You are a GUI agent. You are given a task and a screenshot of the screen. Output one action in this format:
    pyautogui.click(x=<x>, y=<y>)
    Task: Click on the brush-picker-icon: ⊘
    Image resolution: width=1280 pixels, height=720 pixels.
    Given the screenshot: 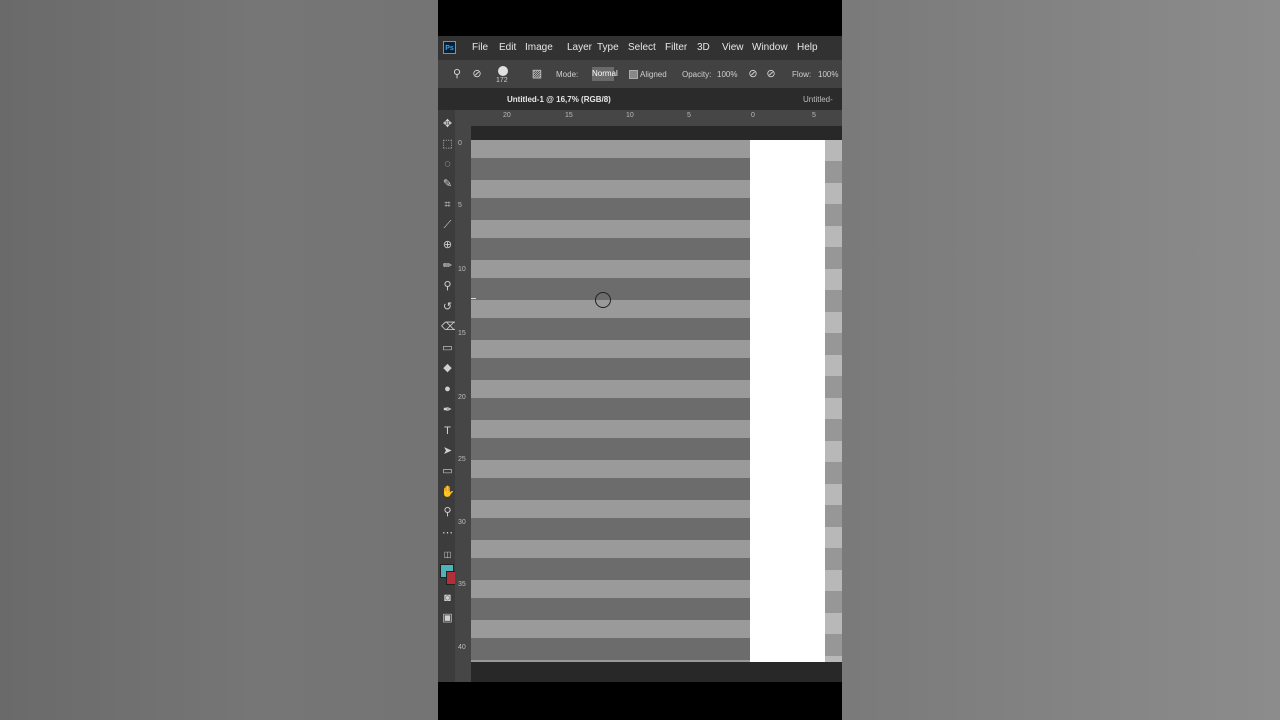 What is the action you would take?
    pyautogui.click(x=477, y=74)
    